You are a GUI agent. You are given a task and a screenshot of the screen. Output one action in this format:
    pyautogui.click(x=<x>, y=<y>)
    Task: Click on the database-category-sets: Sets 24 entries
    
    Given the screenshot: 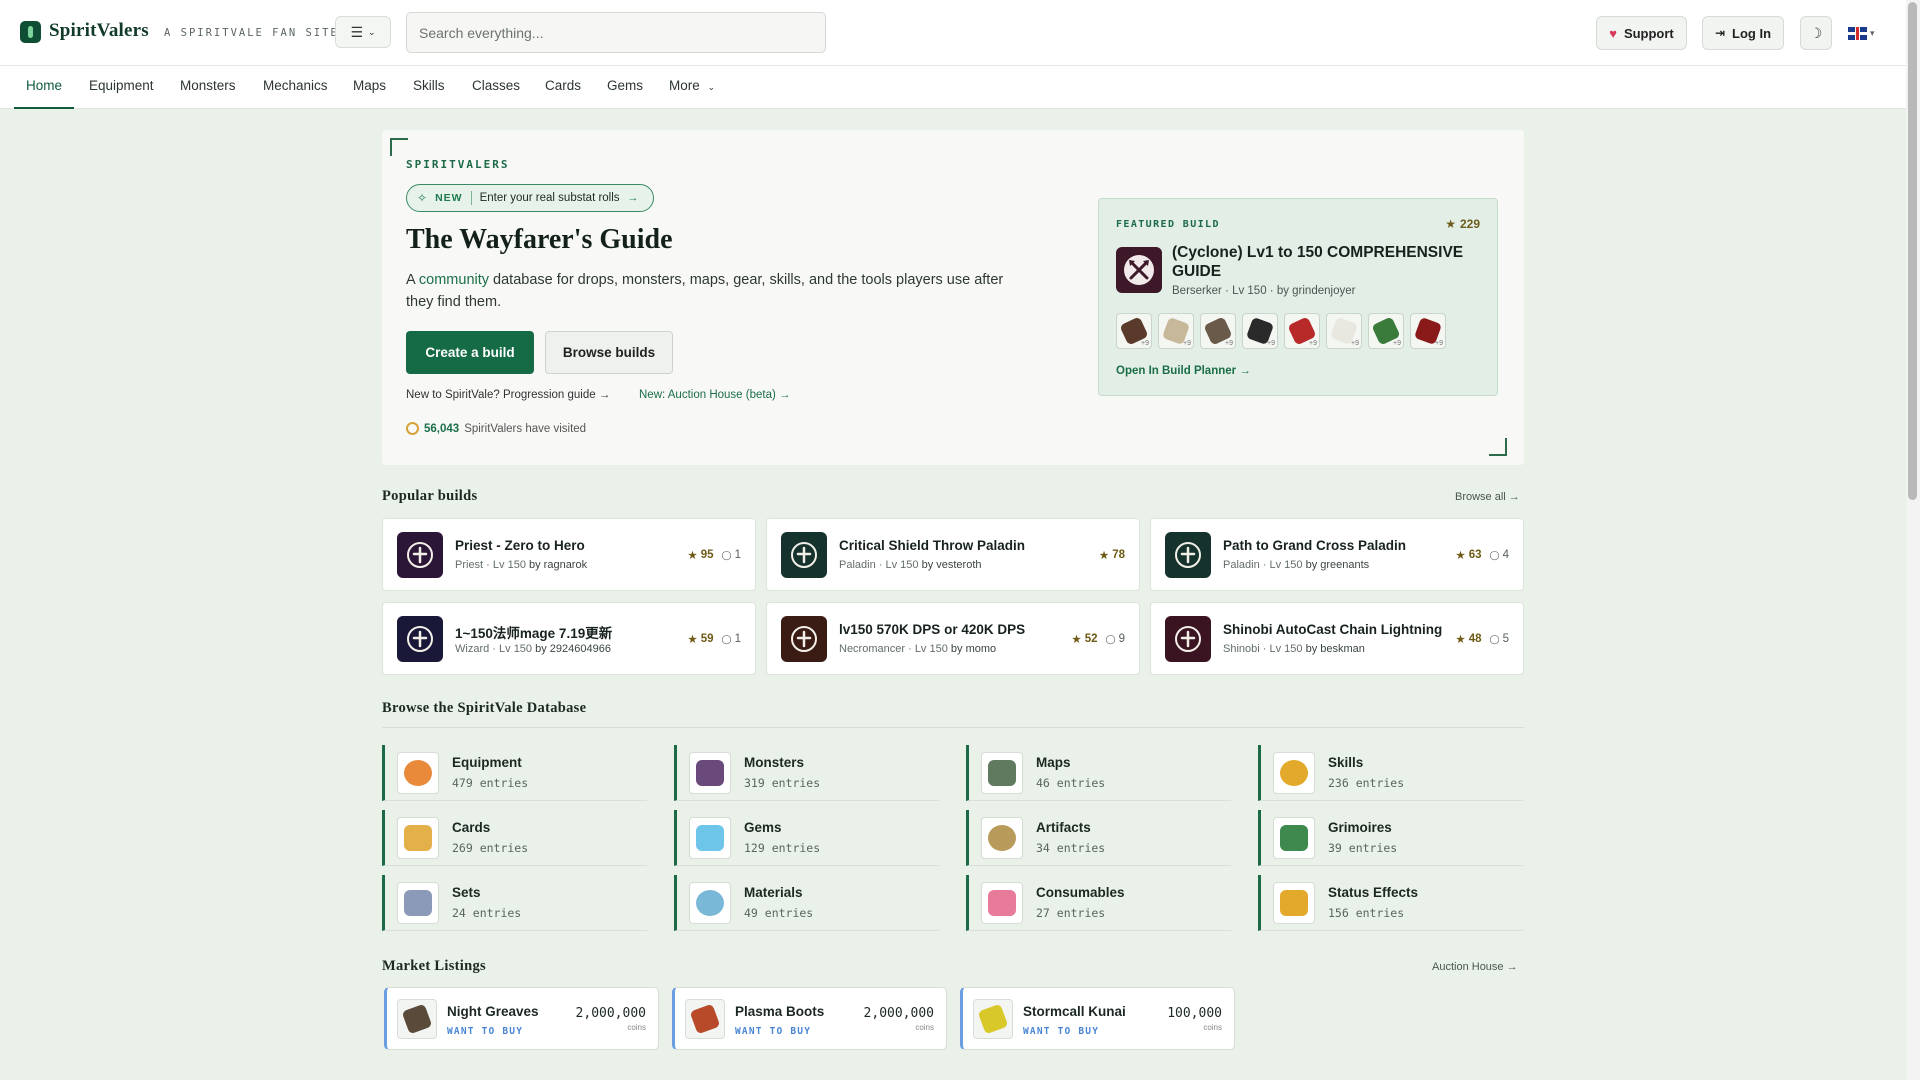 What is the action you would take?
    pyautogui.click(x=514, y=903)
    